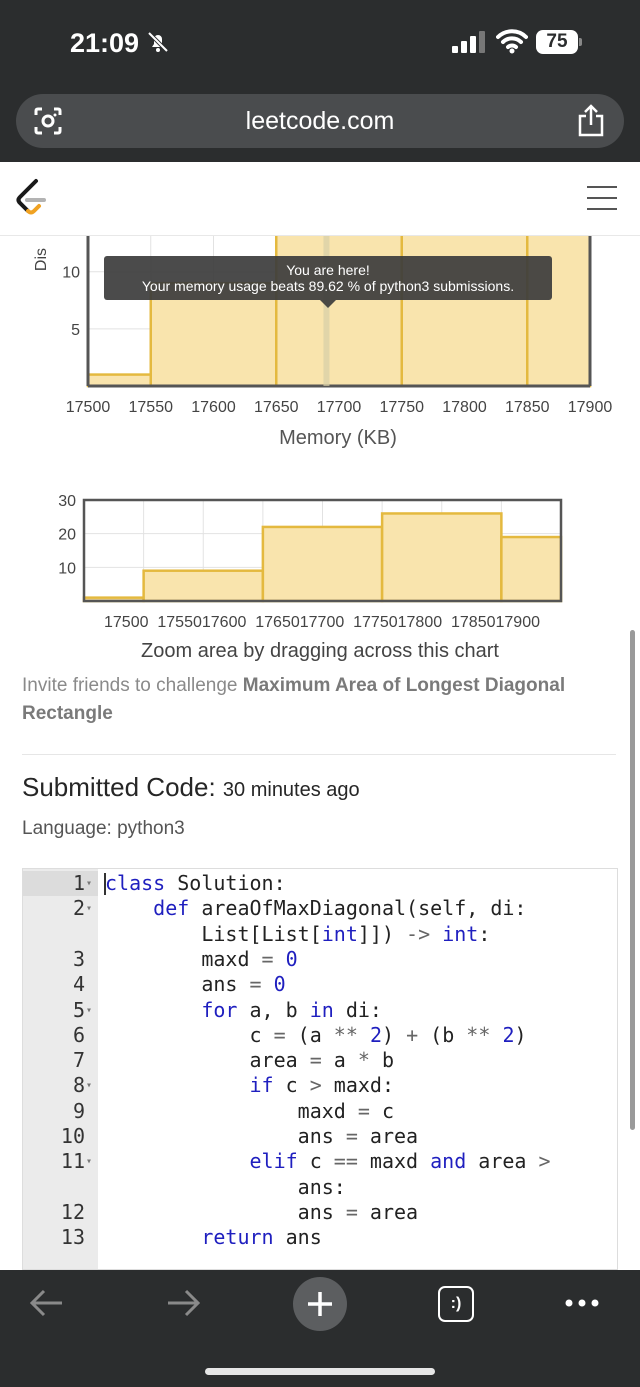 This screenshot has width=640, height=1387. Describe the element at coordinates (358, 908) in the screenshot. I see `code-token: areaOfMaxDiagonal(self, di:` at that location.